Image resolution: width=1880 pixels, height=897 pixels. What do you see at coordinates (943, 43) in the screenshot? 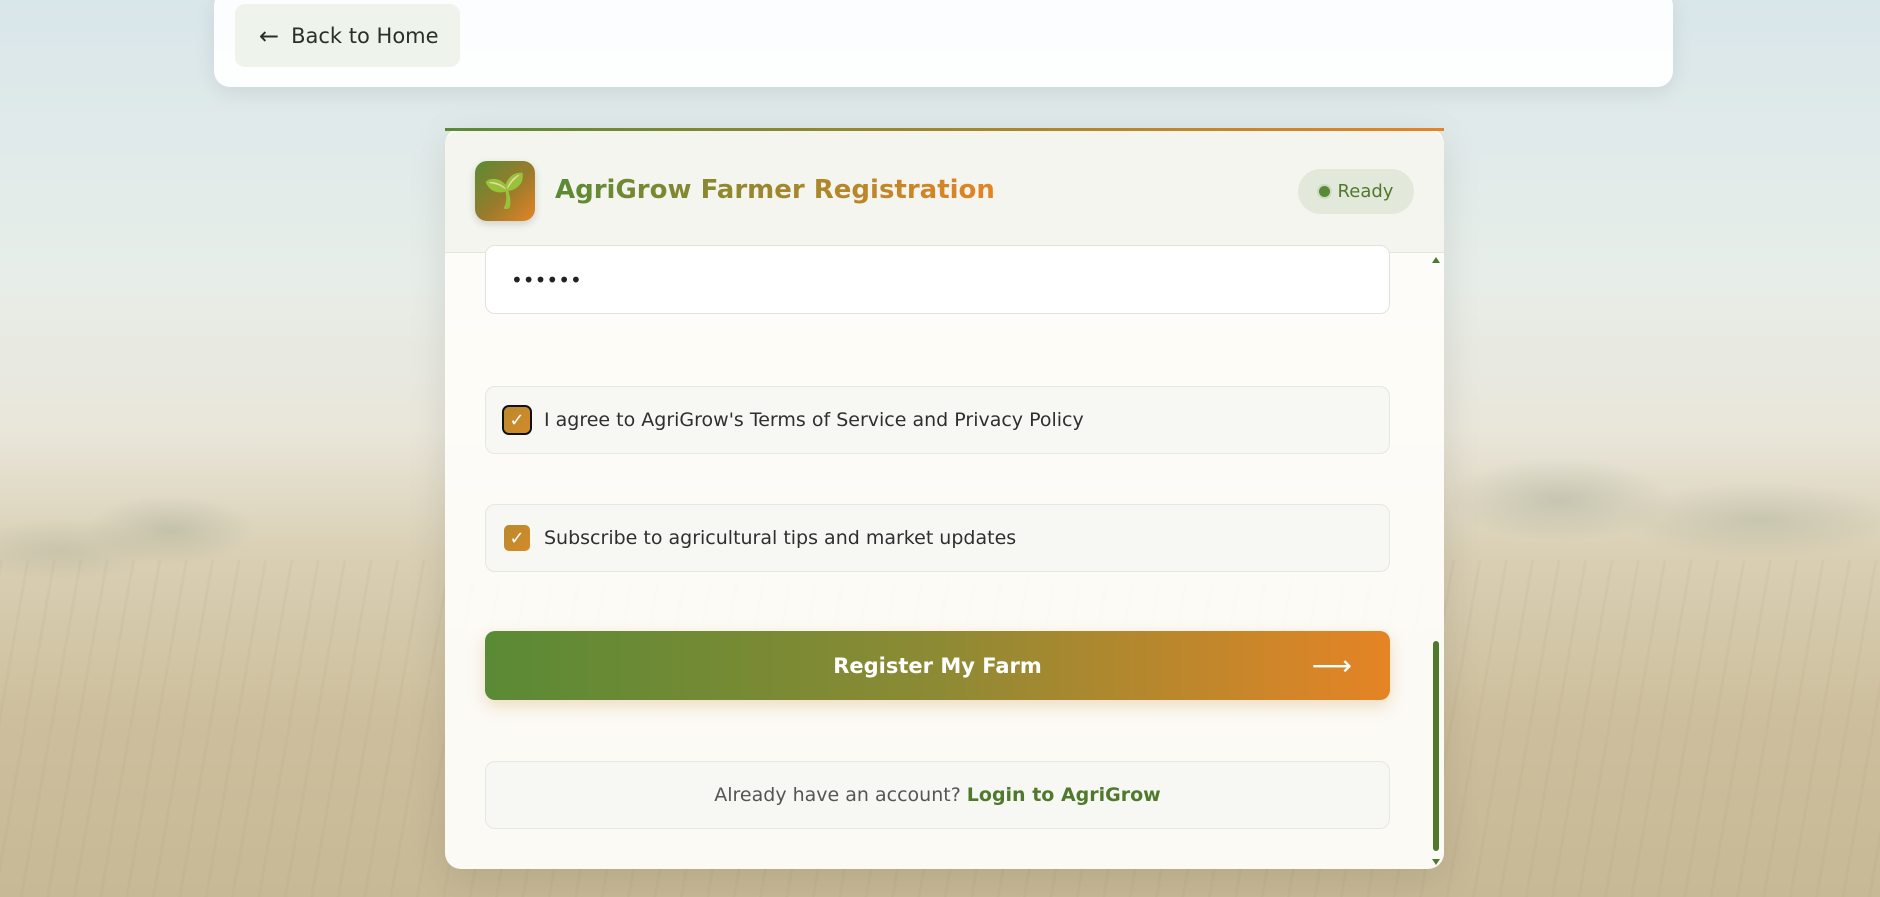
I see `top-navigation-bar: ← Back to Home` at bounding box center [943, 43].